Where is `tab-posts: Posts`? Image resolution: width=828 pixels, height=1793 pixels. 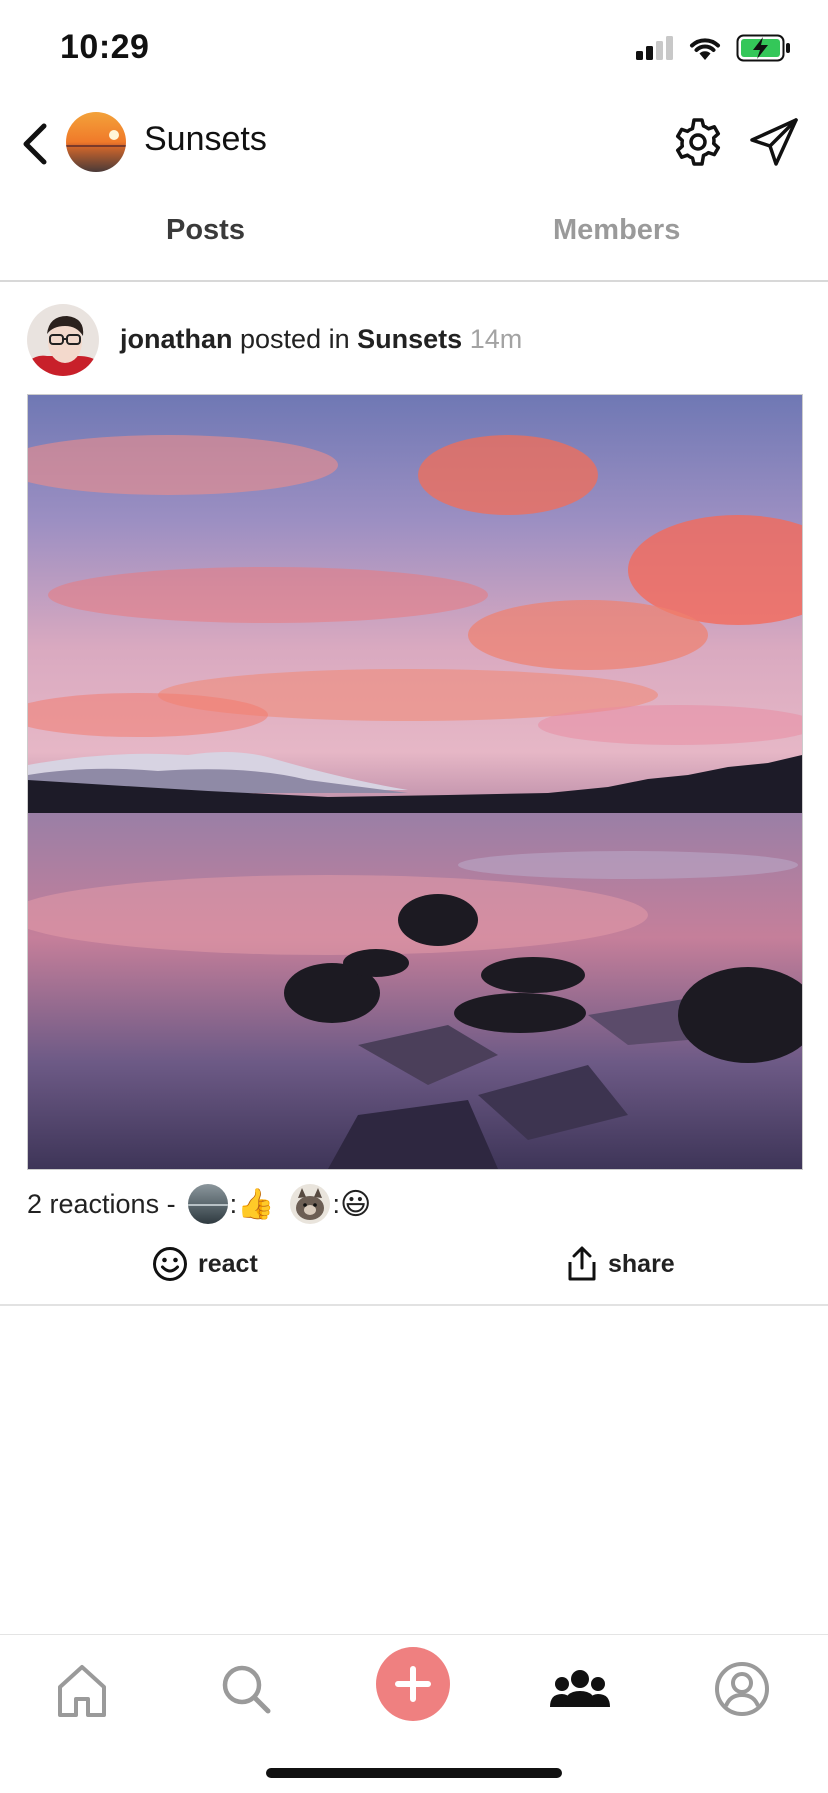 tab-posts: Posts is located at coordinates (205, 230).